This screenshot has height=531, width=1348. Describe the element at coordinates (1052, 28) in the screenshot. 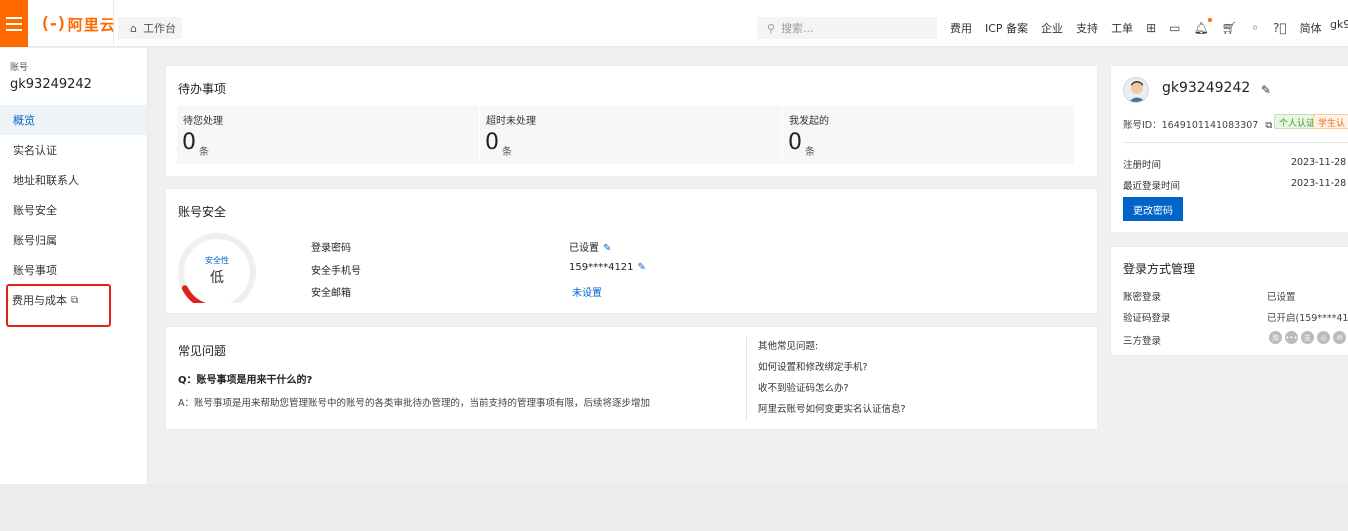

I see `nav-enterprise: 企业` at that location.